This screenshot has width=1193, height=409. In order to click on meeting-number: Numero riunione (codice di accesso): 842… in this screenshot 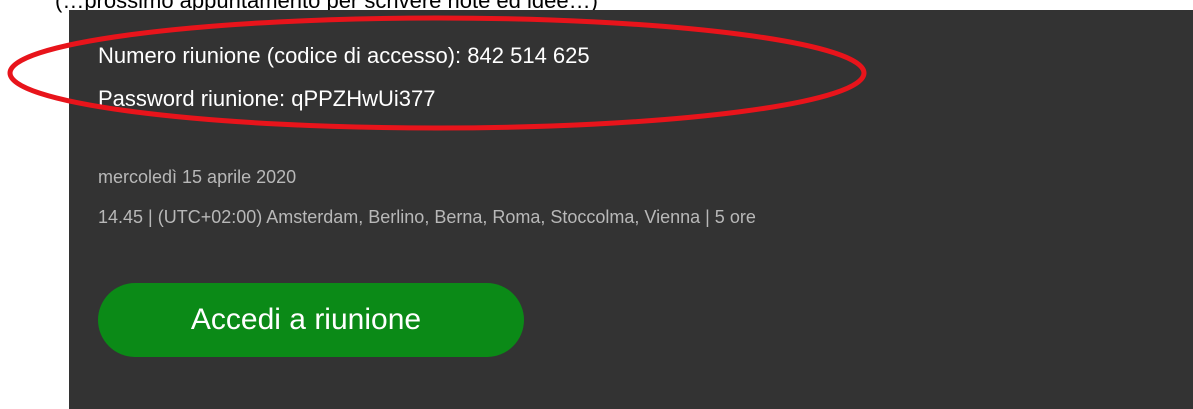, I will do `click(344, 55)`.